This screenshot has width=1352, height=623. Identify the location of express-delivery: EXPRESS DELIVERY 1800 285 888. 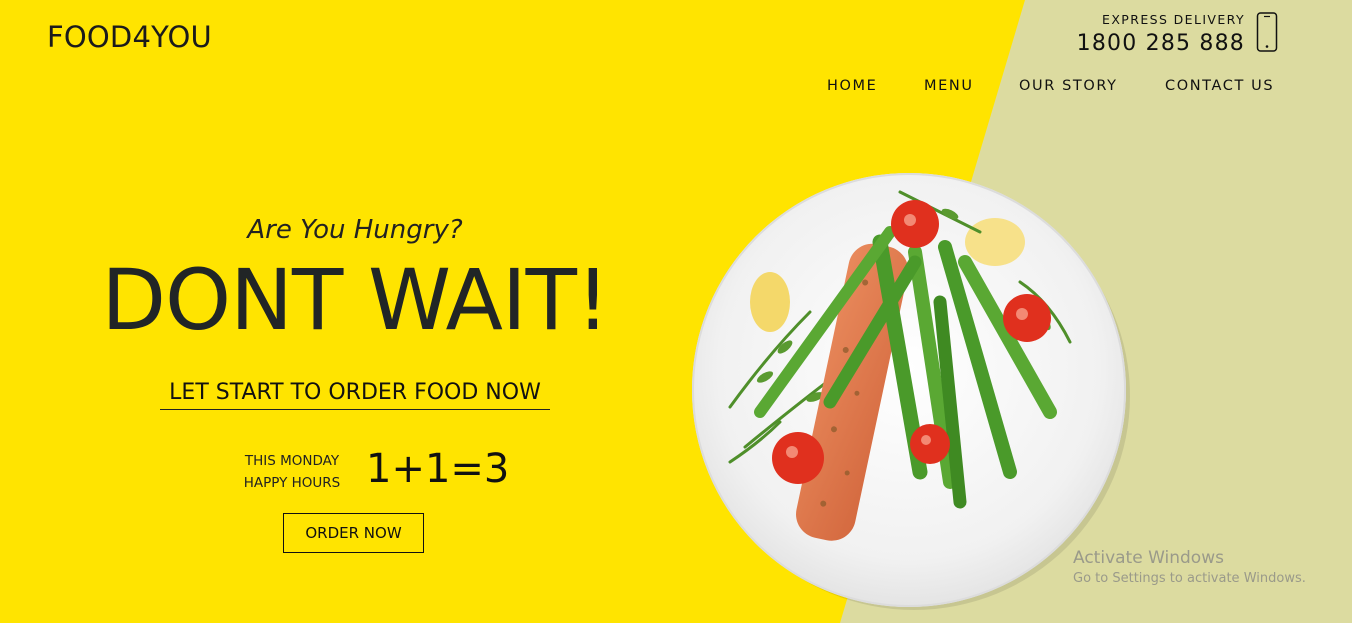
(1161, 34).